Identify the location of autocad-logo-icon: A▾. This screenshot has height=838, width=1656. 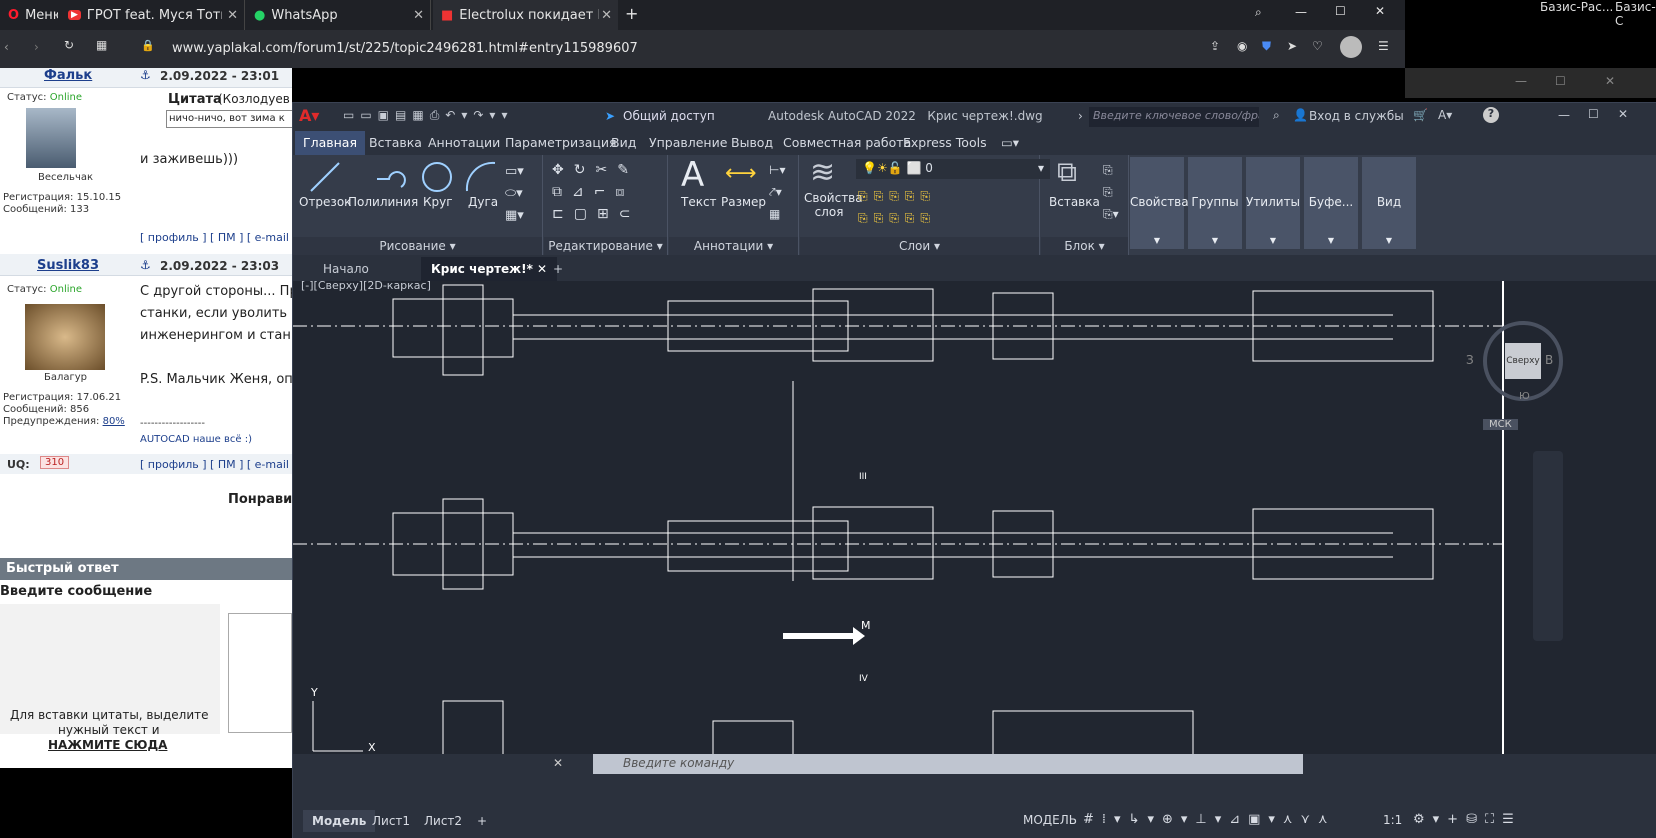
(309, 115).